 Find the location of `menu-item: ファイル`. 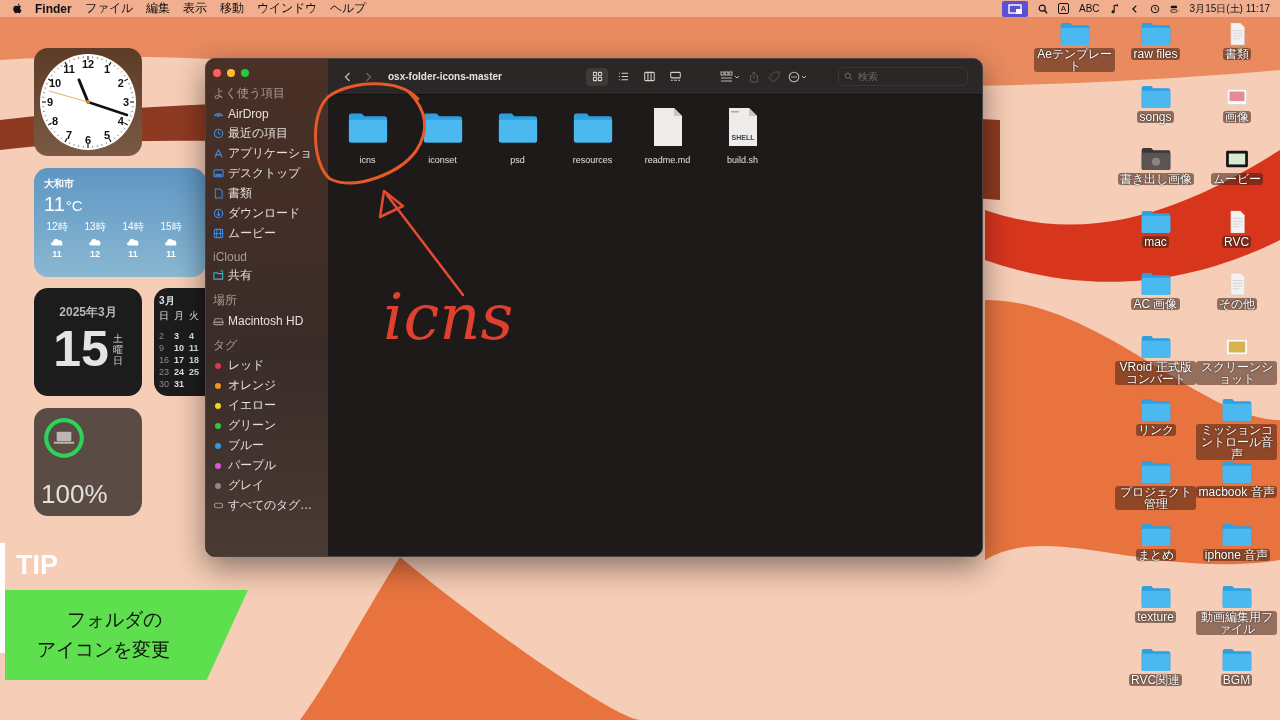

menu-item: ファイル is located at coordinates (108, 8).